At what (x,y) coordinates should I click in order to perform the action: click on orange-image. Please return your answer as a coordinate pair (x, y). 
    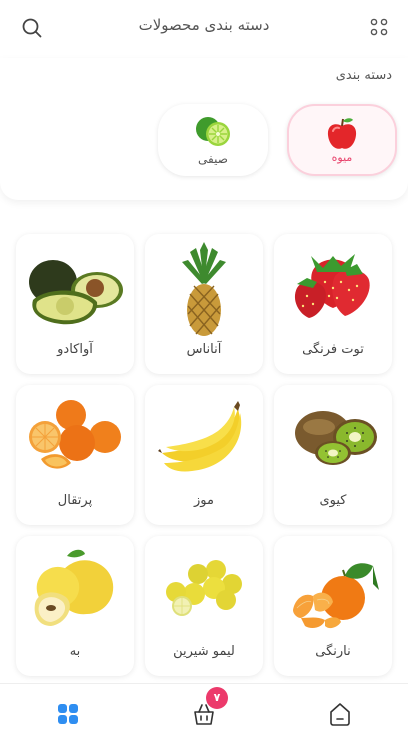
    Looking at the image, I should click on (75, 434).